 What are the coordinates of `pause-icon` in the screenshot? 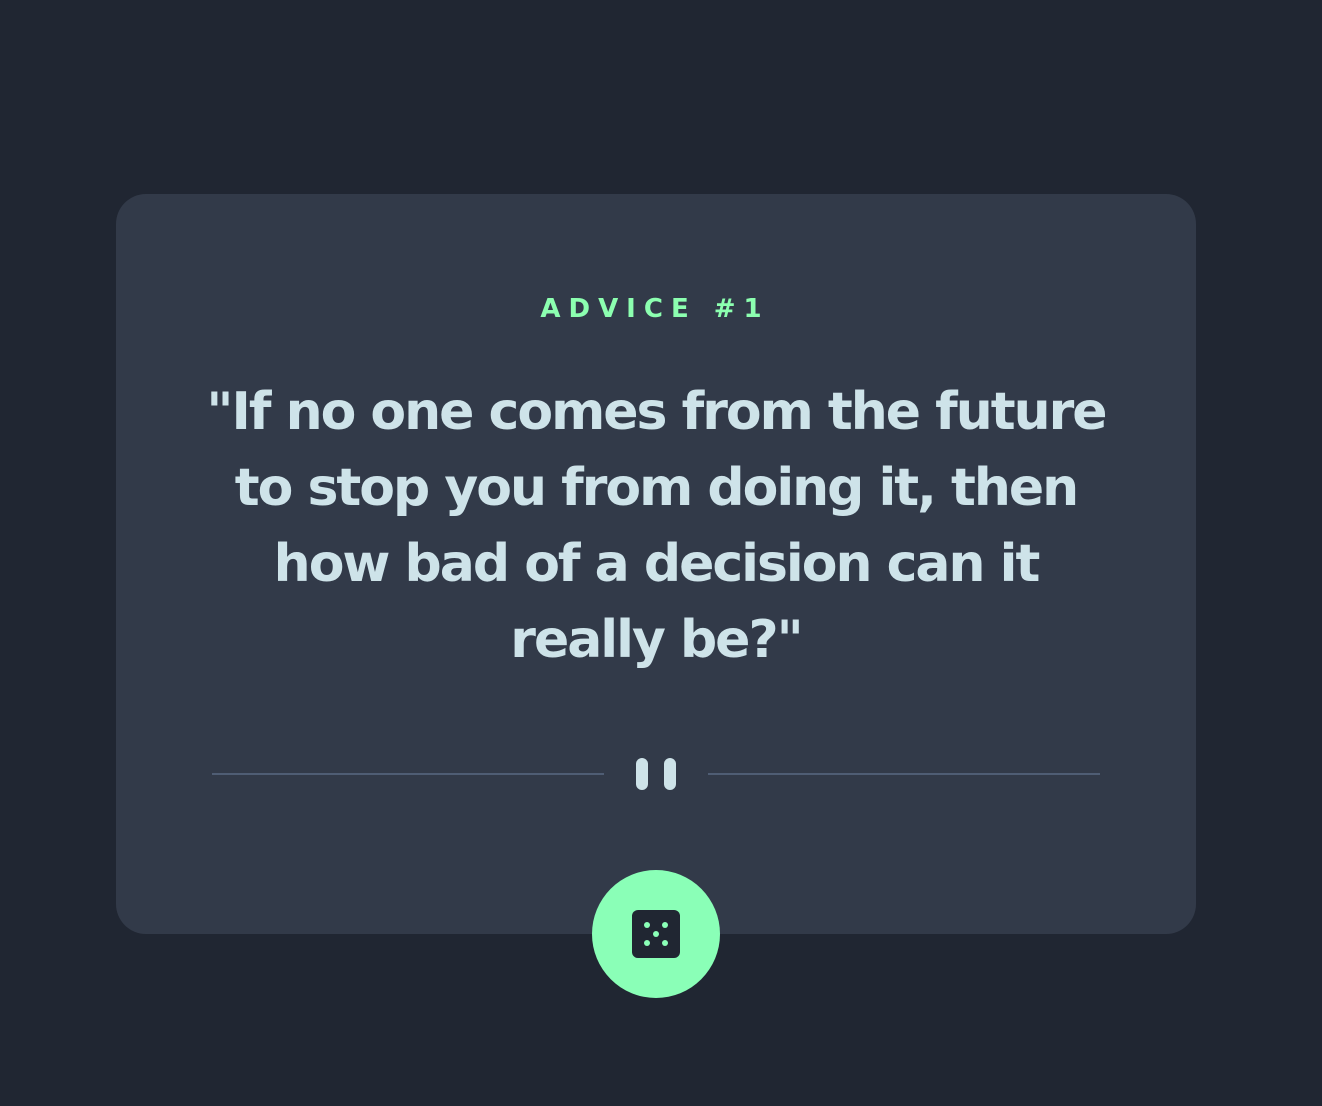 It's located at (656, 774).